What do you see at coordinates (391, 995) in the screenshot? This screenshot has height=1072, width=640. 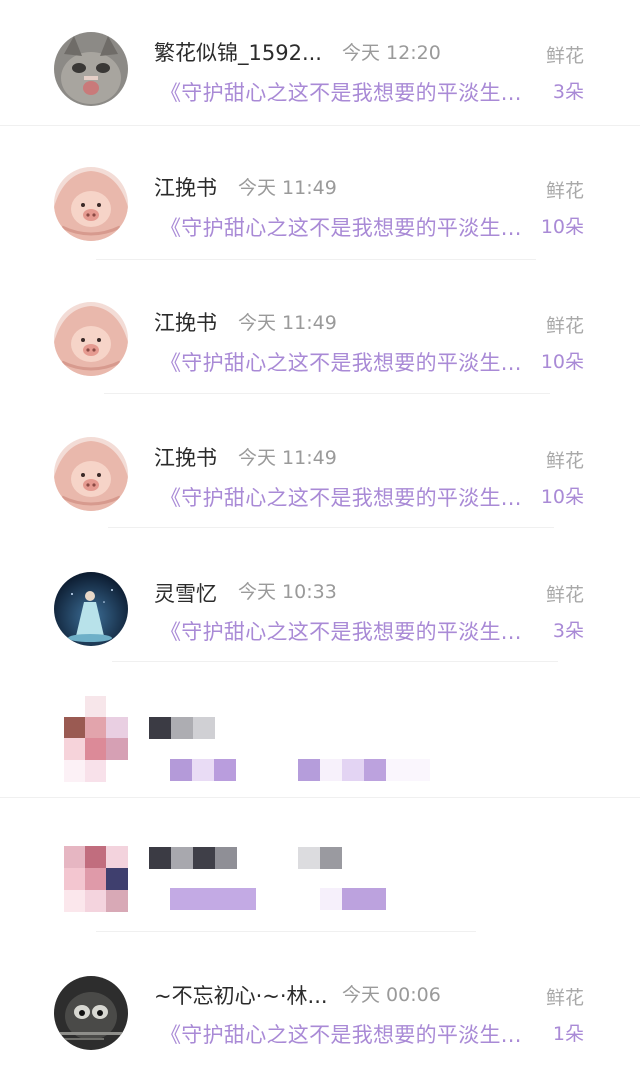 I see `timestamp: 今天 00:06` at bounding box center [391, 995].